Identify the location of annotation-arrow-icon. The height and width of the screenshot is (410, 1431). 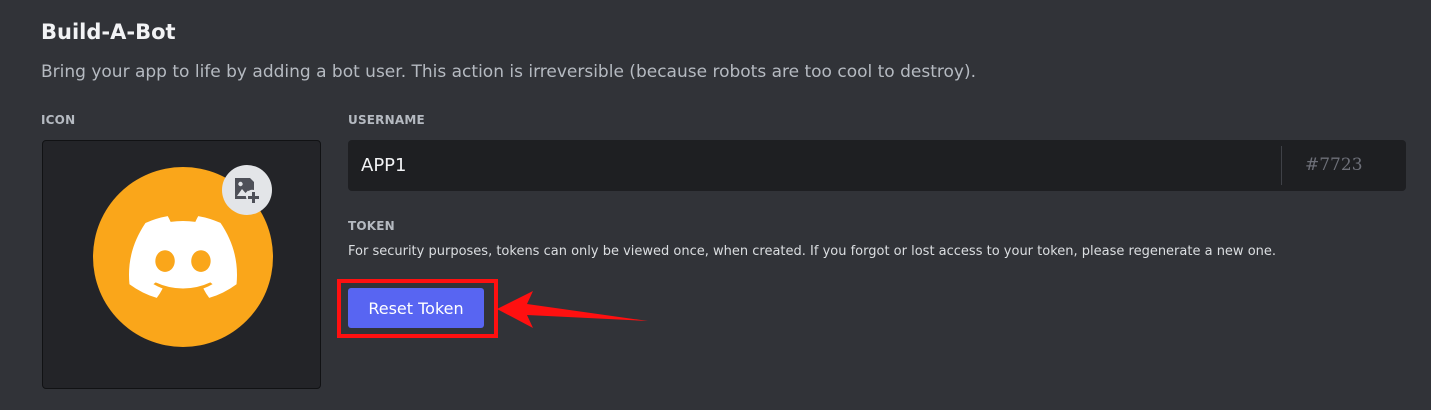
(572, 309).